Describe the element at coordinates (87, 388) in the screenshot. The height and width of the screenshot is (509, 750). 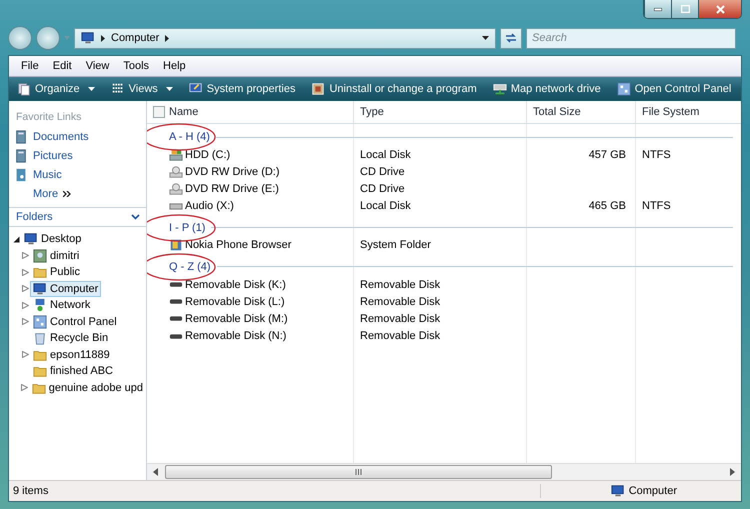
I see `tree-item: genuine adobe upd` at that location.